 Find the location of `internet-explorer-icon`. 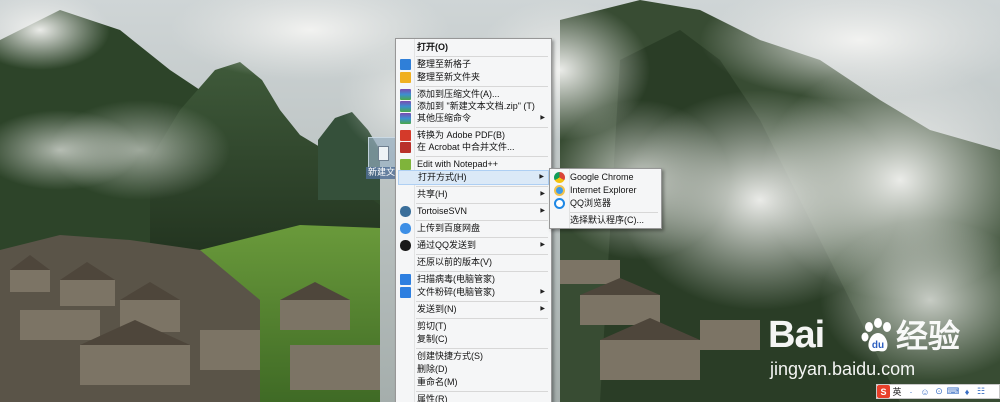

internet-explorer-icon is located at coordinates (559, 190).